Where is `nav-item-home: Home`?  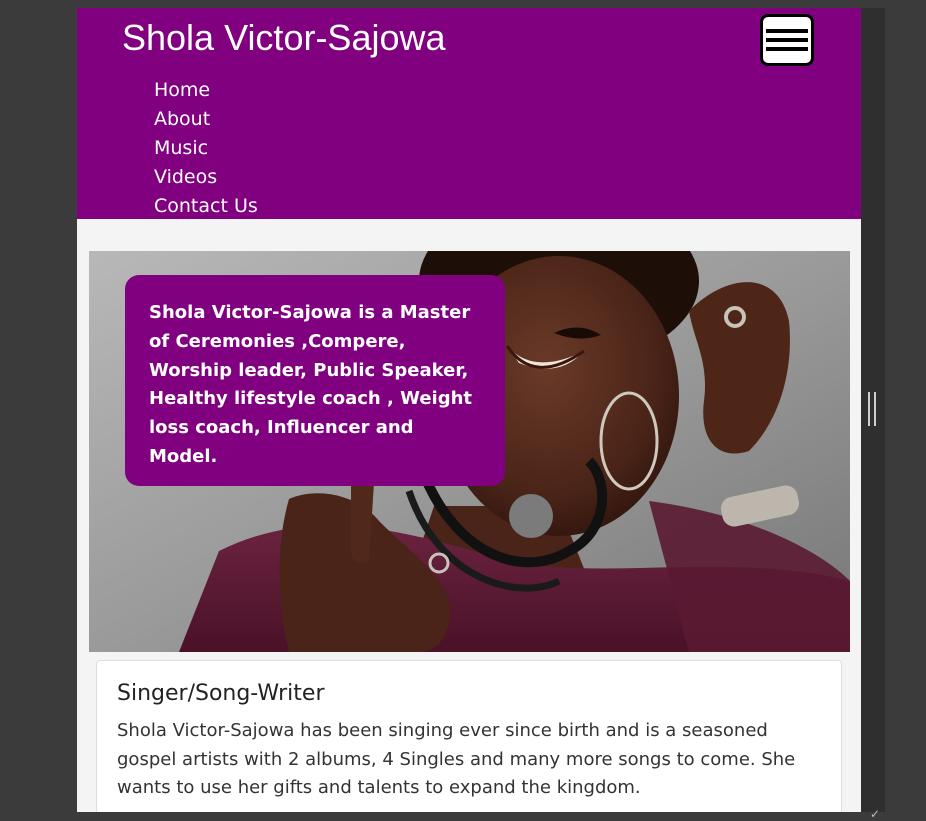 nav-item-home: Home is located at coordinates (206, 90).